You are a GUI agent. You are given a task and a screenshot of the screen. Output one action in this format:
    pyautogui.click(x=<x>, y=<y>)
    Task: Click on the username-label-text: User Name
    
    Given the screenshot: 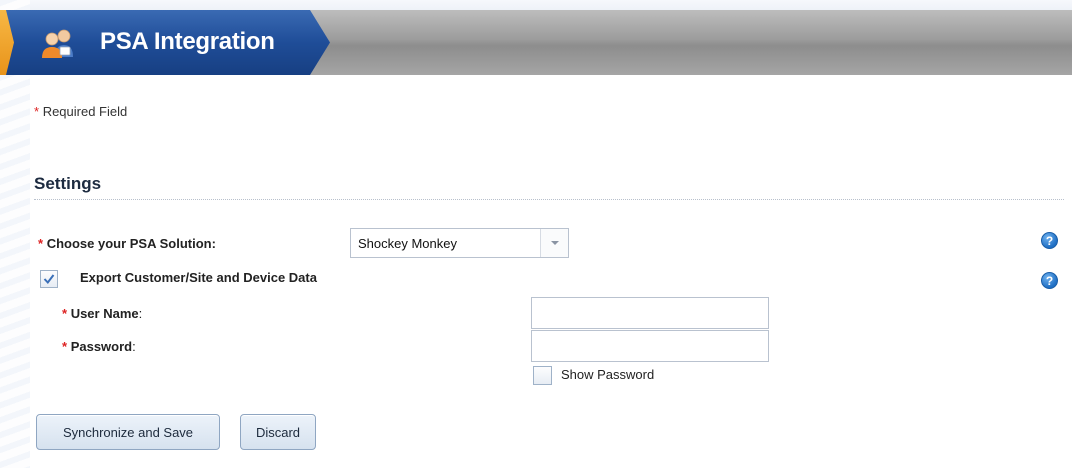 What is the action you would take?
    pyautogui.click(x=104, y=313)
    